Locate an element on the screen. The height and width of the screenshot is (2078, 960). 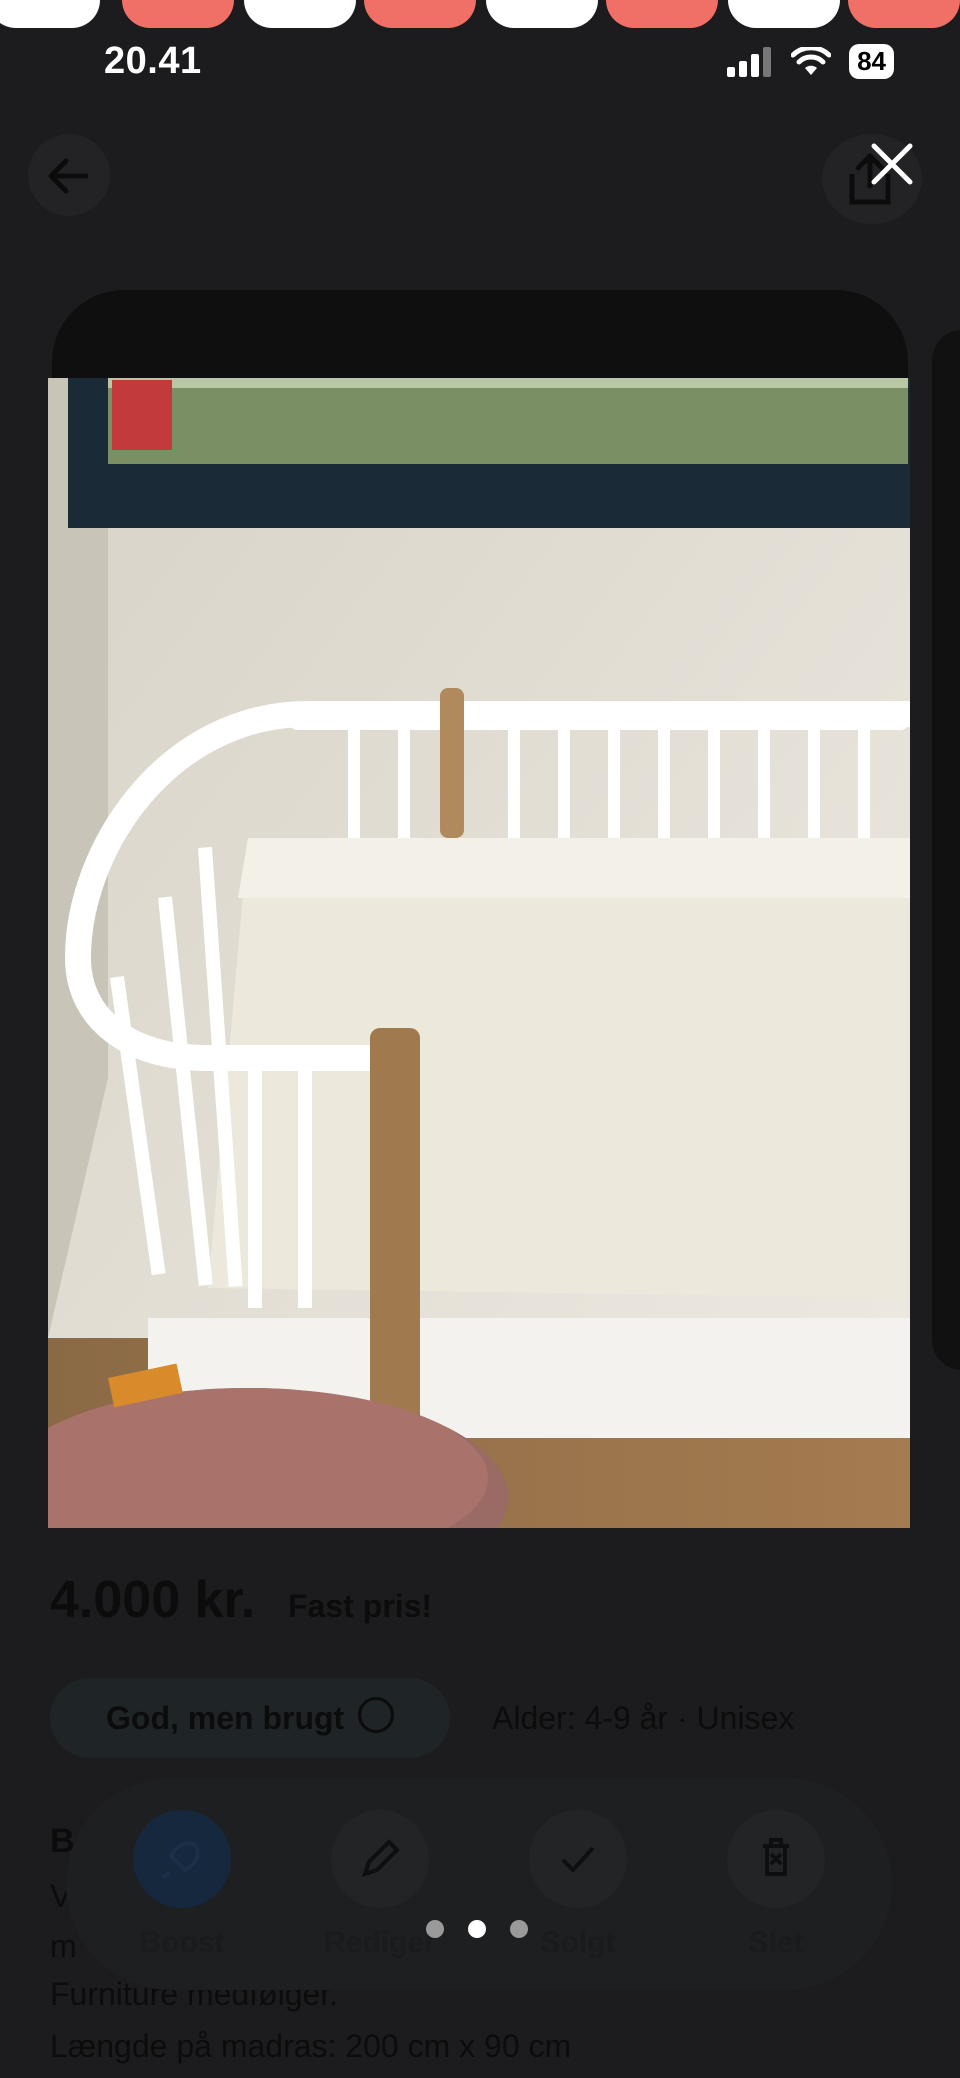
delete-button: Slet is located at coordinates (776, 1885).